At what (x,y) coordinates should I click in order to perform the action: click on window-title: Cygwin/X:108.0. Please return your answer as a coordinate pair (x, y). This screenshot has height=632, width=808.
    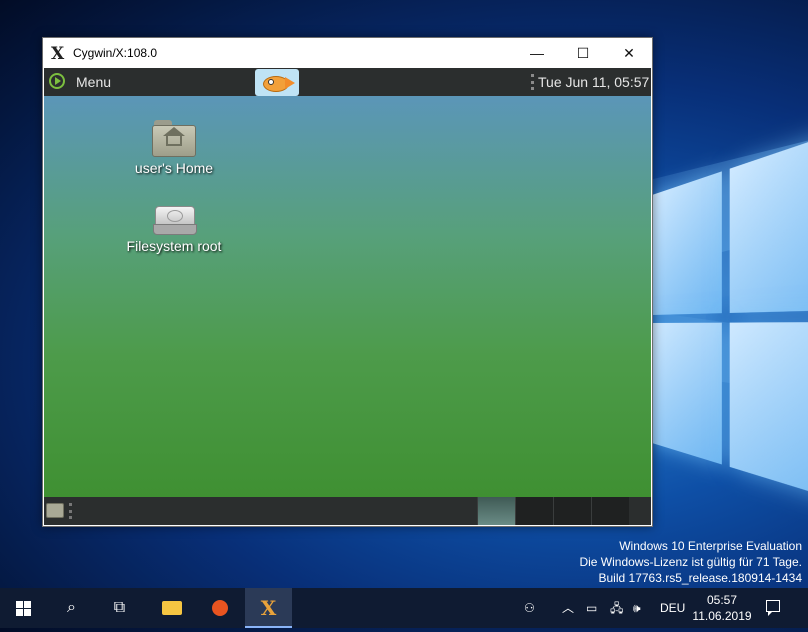
    Looking at the image, I should click on (115, 53).